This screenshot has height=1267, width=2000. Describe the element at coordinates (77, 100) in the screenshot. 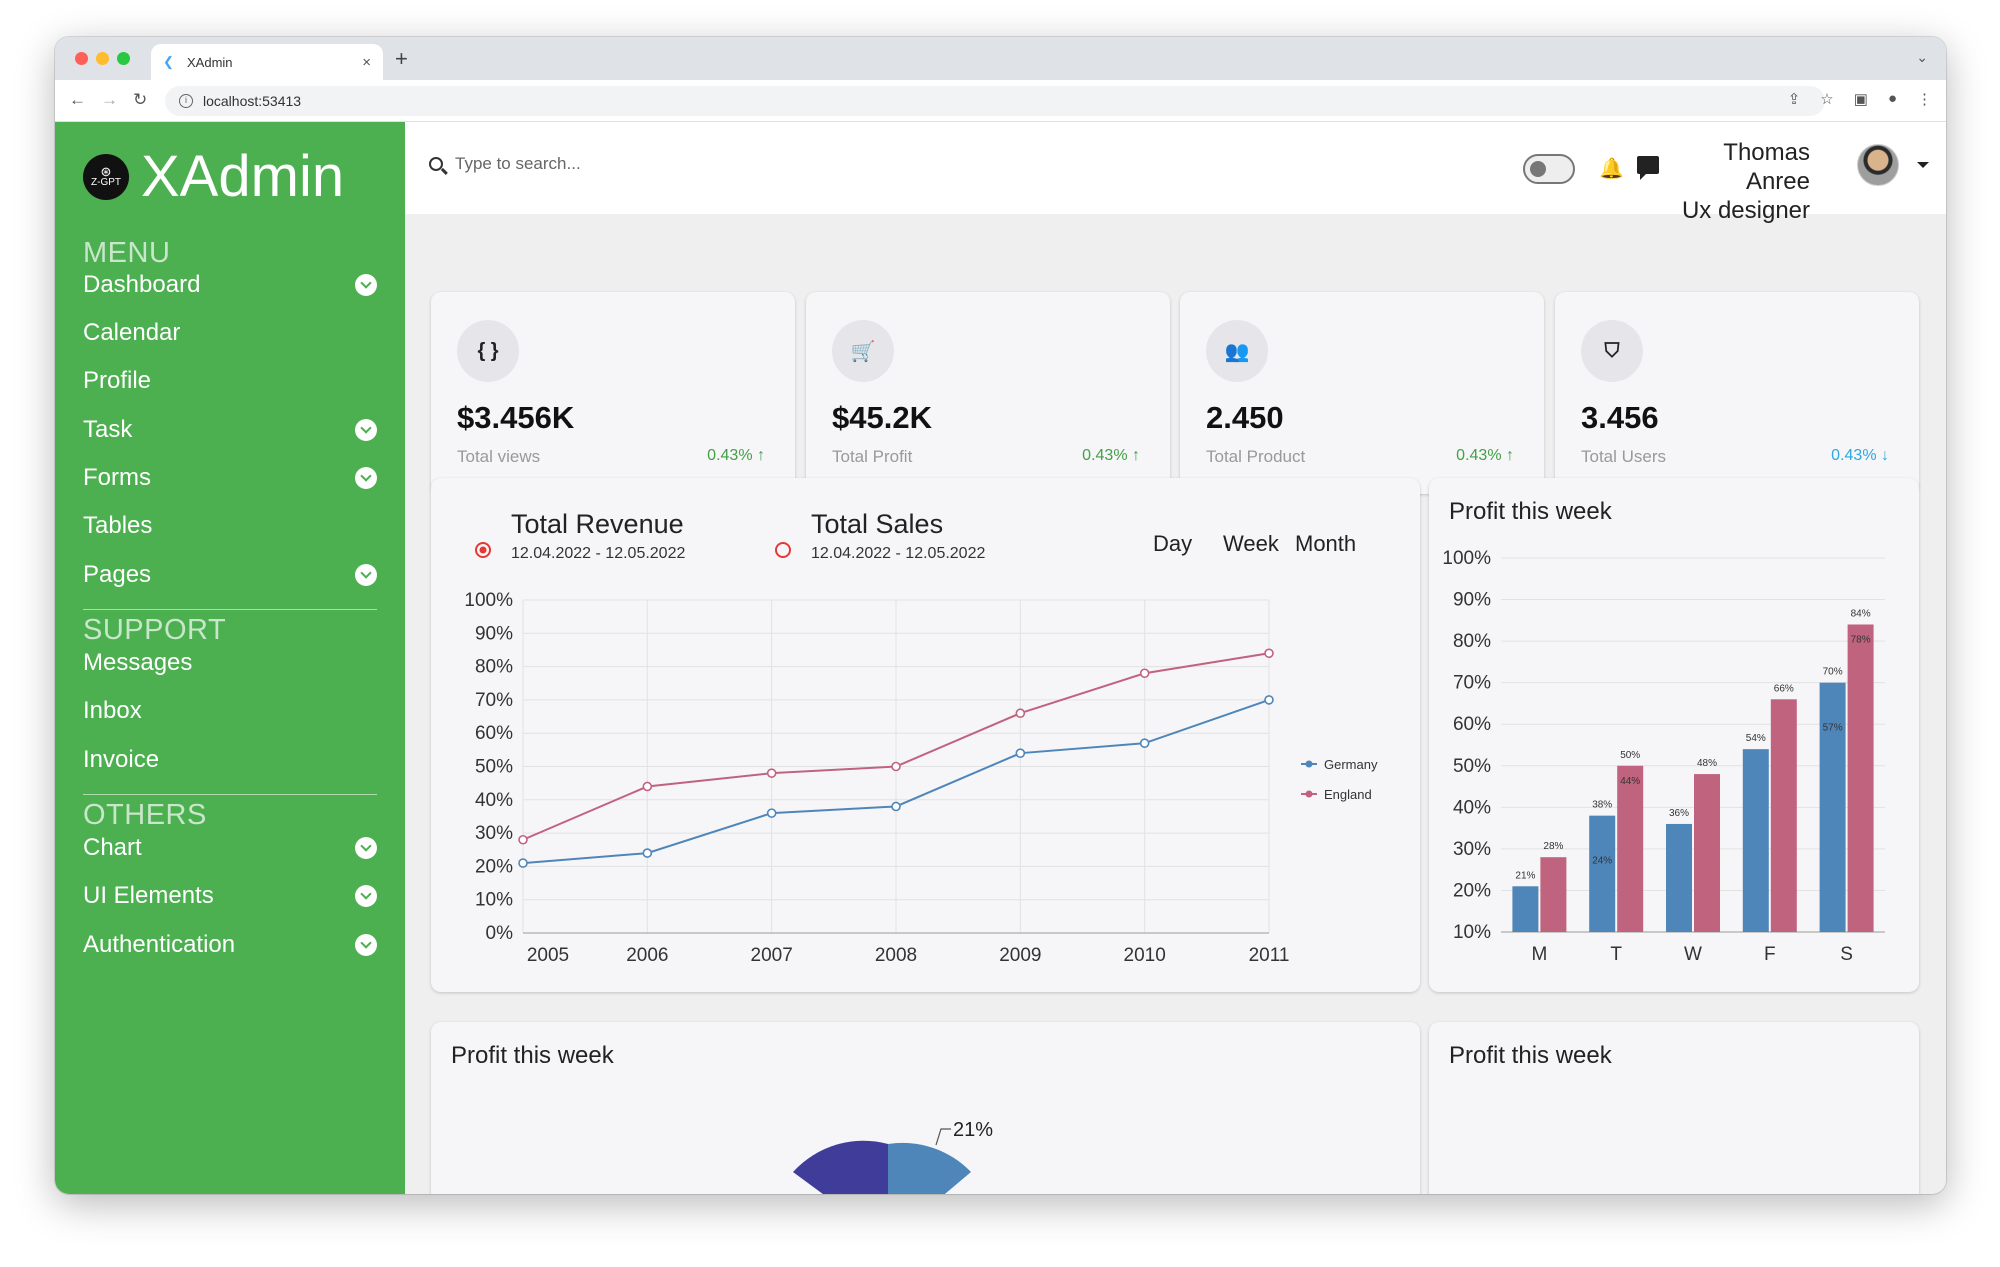

I see `back-arrow-icon: ←` at that location.